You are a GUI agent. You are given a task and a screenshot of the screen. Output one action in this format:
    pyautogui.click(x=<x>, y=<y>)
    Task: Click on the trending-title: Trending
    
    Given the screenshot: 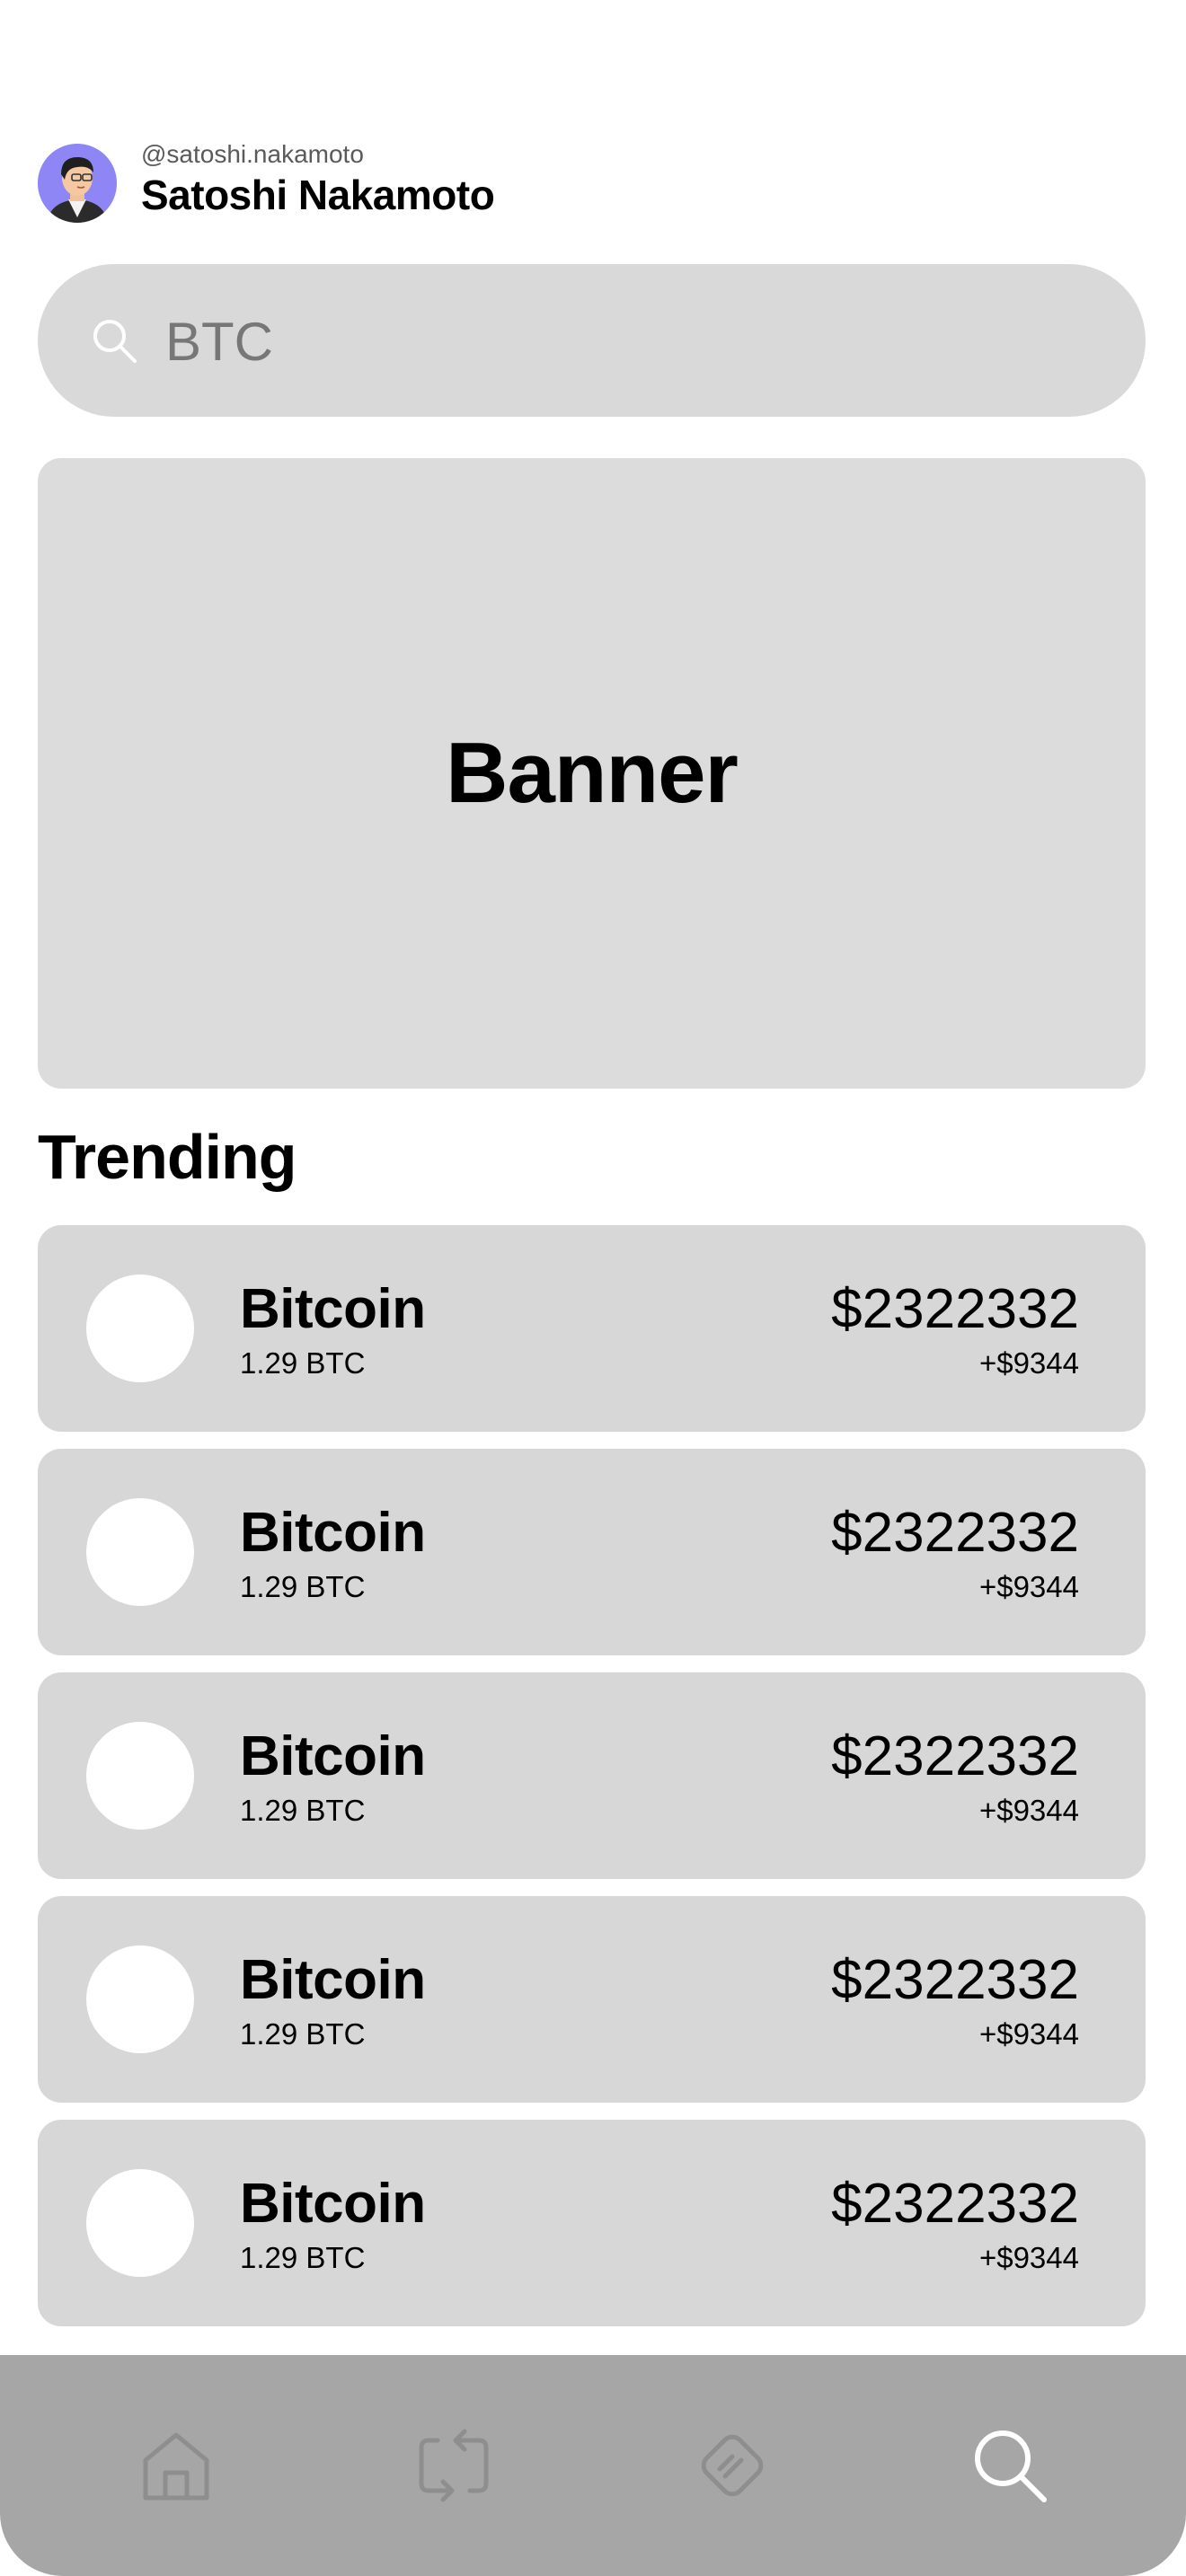 What is the action you would take?
    pyautogui.click(x=167, y=1157)
    